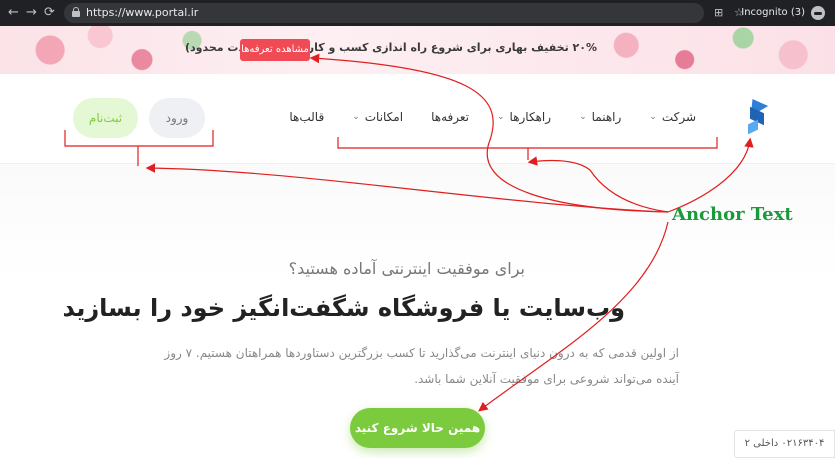  Describe the element at coordinates (105, 118) in the screenshot. I see `signup-button: ثبت‌نام` at that location.